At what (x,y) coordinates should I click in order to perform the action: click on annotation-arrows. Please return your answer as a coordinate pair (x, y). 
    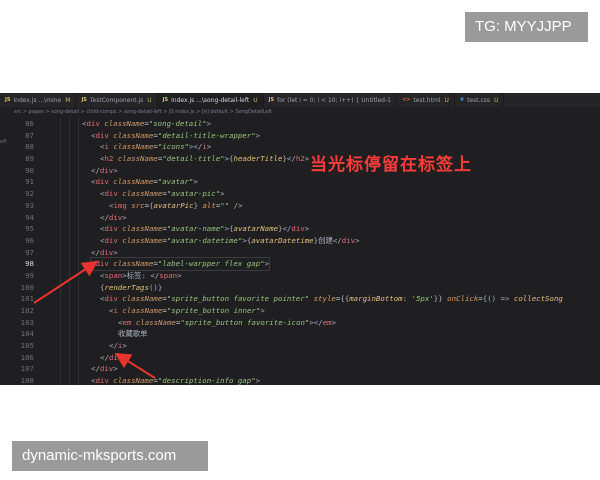
    Looking at the image, I should click on (94, 319).